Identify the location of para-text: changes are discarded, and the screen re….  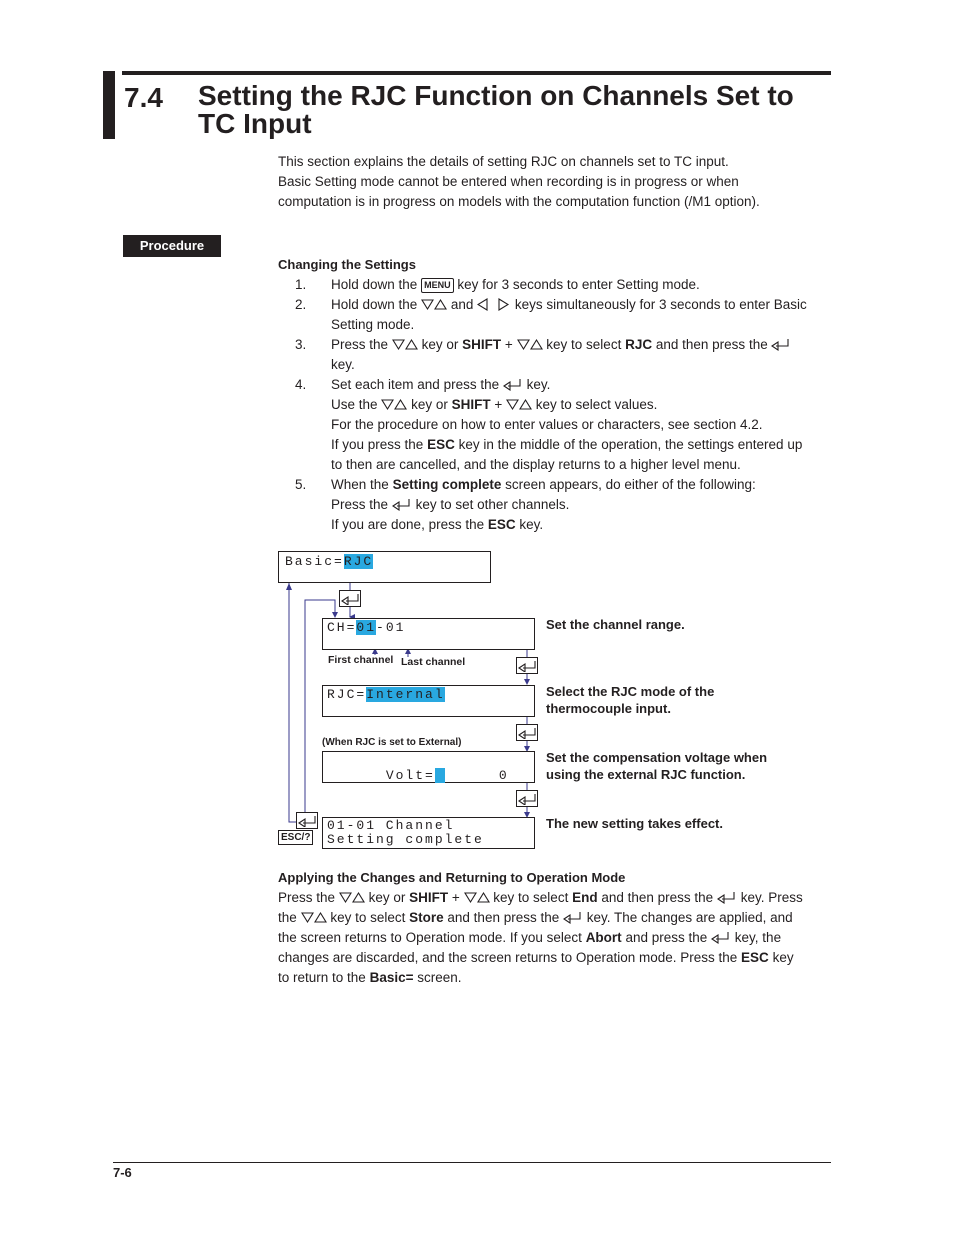
(508, 957).